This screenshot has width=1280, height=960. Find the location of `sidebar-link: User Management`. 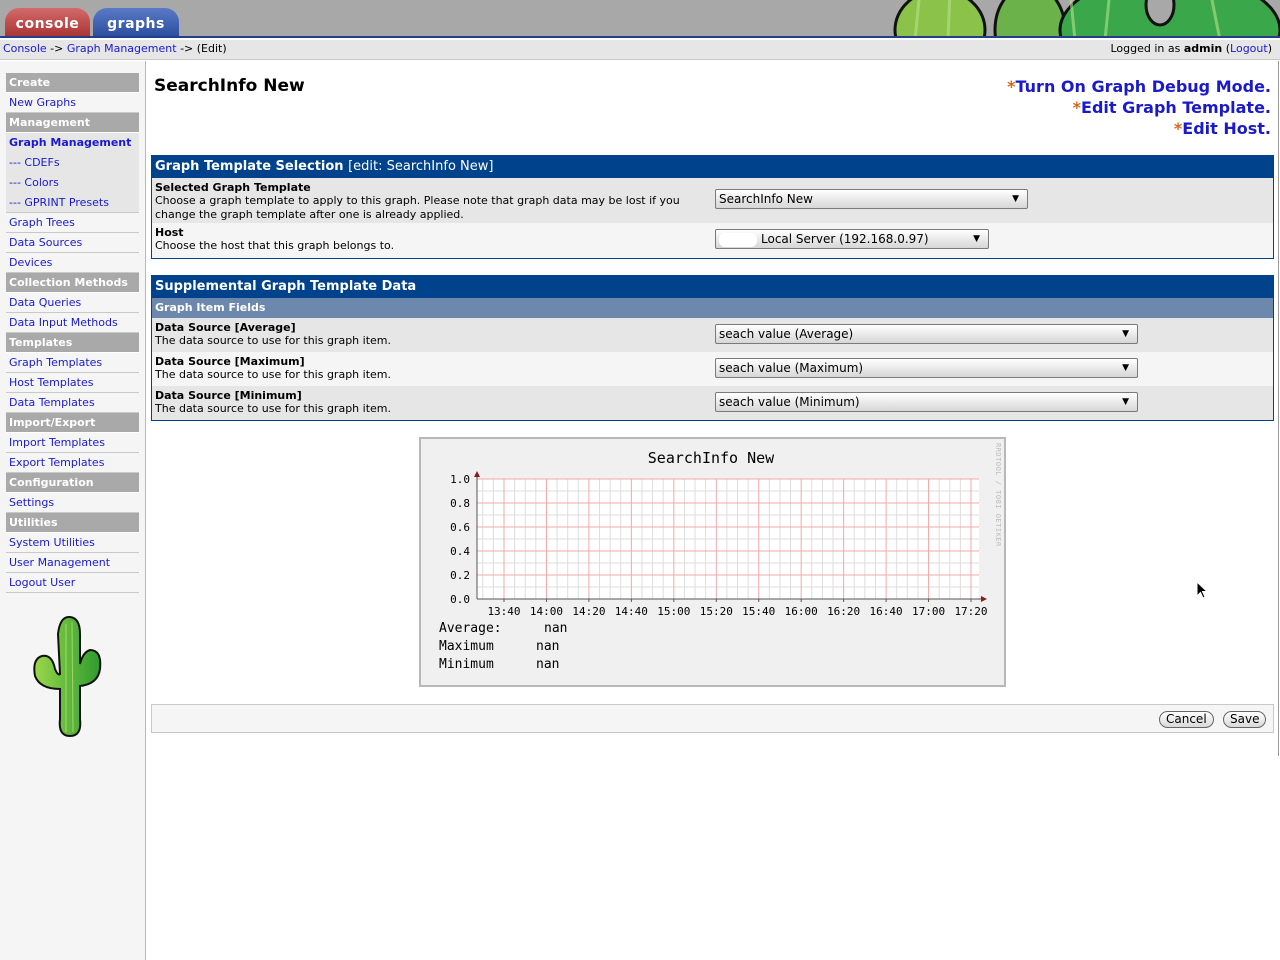

sidebar-link: User Management is located at coordinates (59, 562).